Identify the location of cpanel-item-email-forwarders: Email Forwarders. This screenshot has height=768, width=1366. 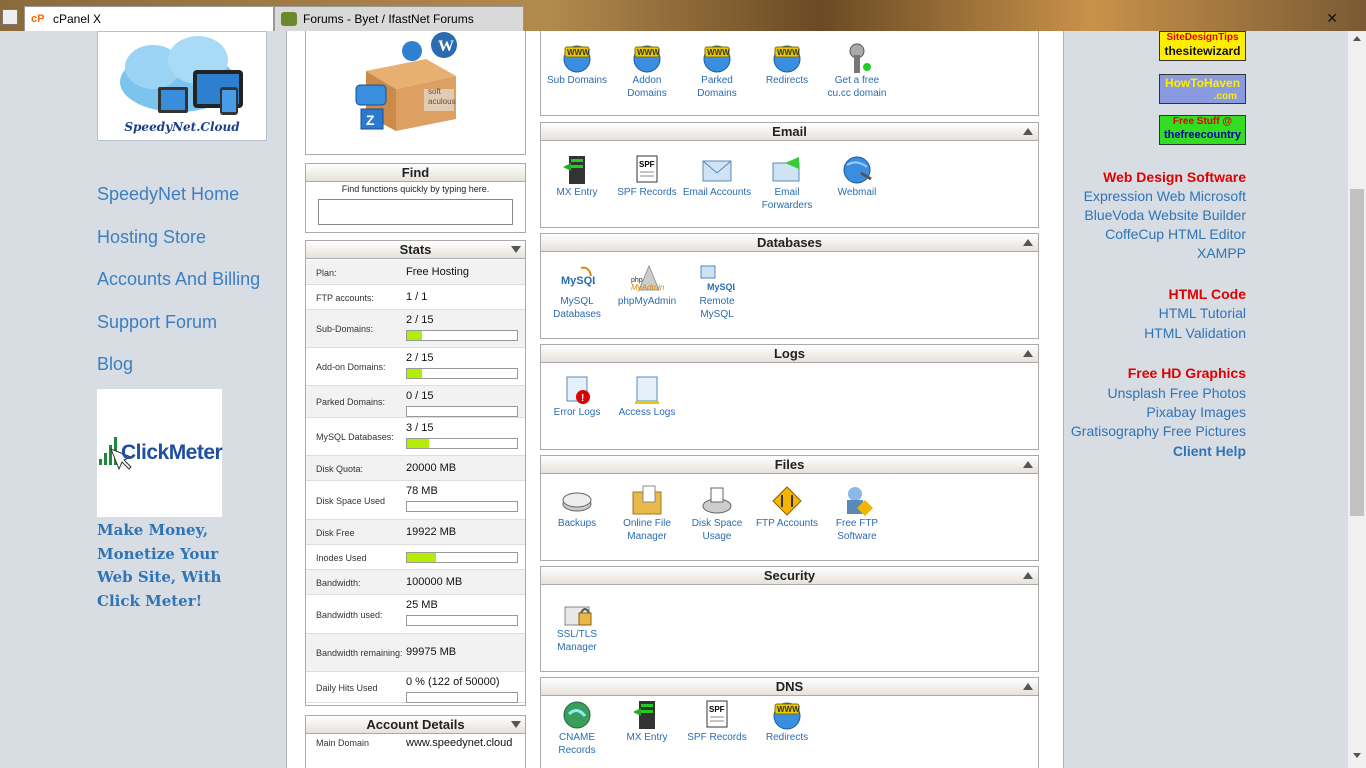
(787, 182).